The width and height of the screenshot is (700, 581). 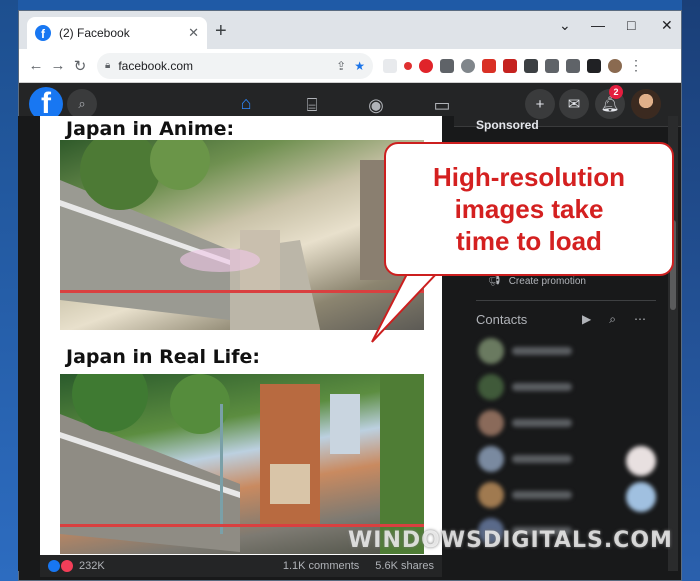 What do you see at coordinates (221, 31) in the screenshot?
I see `new-tab-button: +` at bounding box center [221, 31].